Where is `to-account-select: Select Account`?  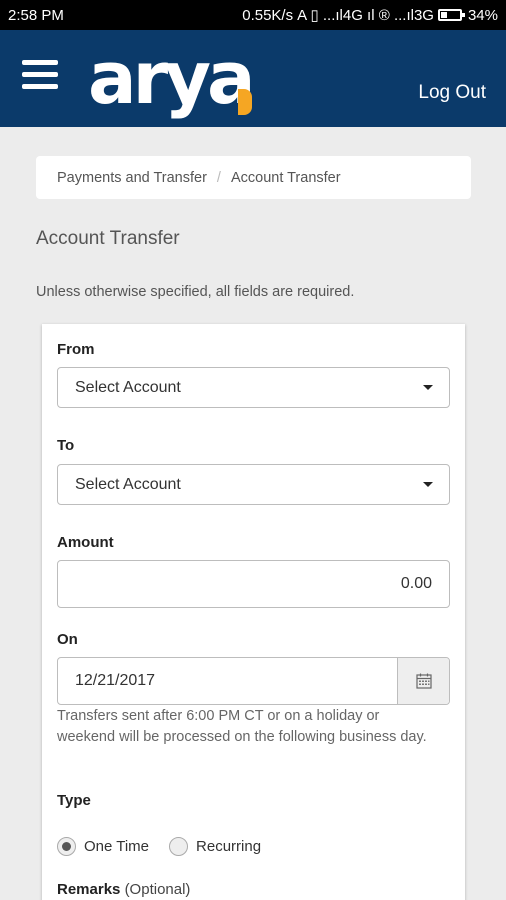 to-account-select: Select Account is located at coordinates (253, 484).